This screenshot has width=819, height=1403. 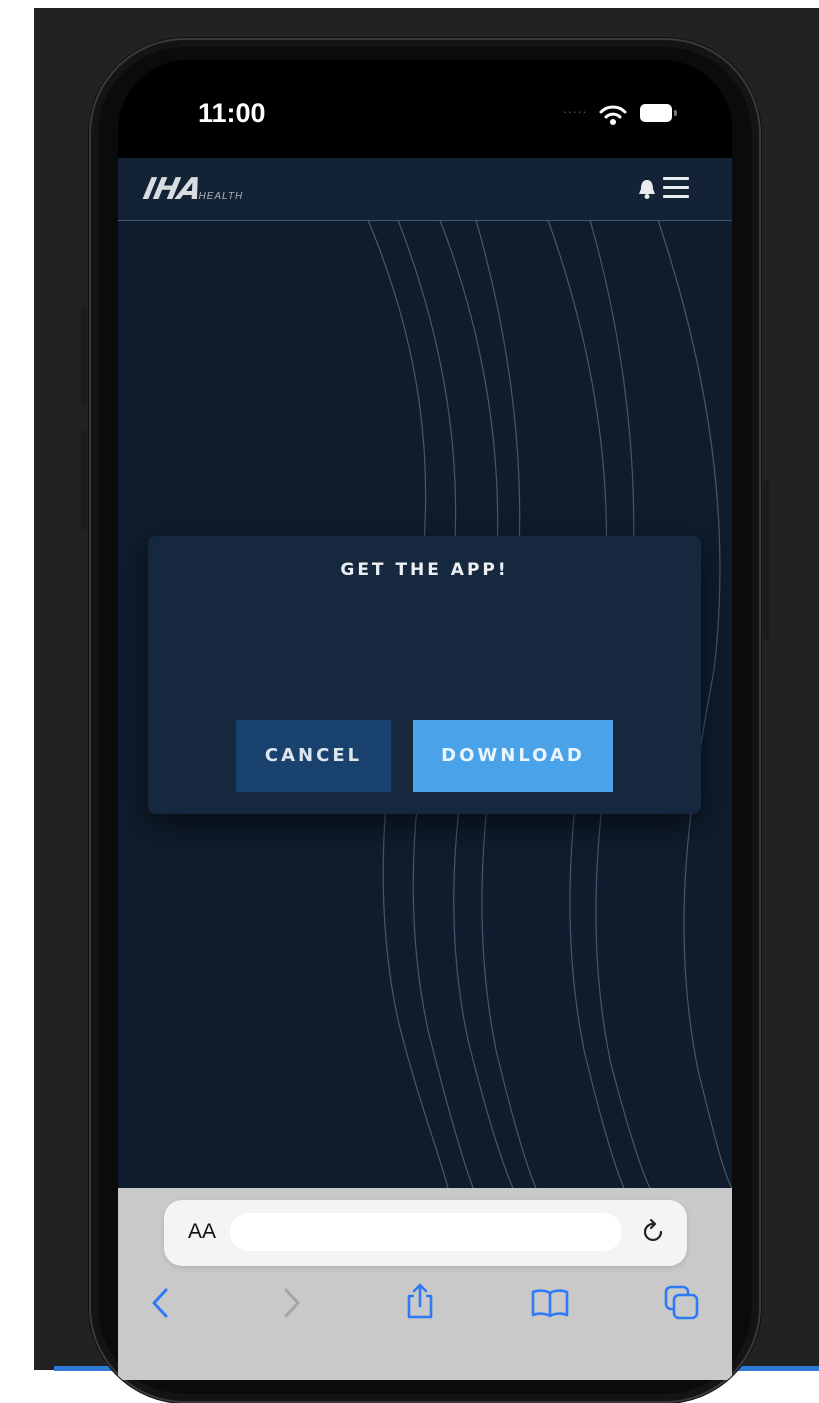 What do you see at coordinates (172, 189) in the screenshot?
I see `logo-mark: IHA` at bounding box center [172, 189].